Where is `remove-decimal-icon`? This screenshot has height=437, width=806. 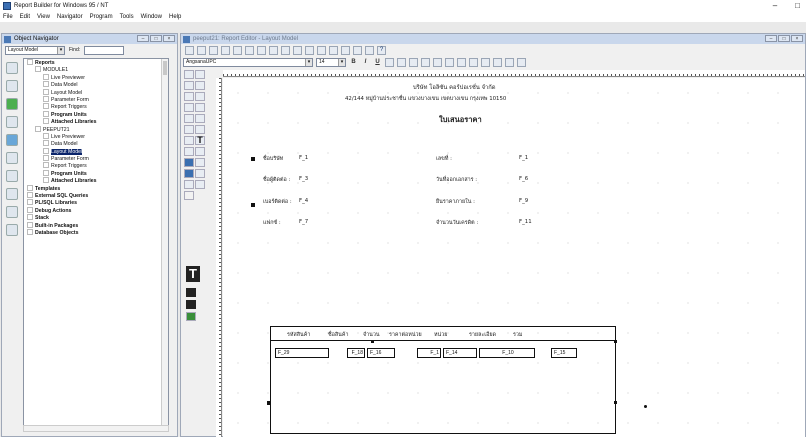
remove-decimal-icon is located at coordinates (485, 62).